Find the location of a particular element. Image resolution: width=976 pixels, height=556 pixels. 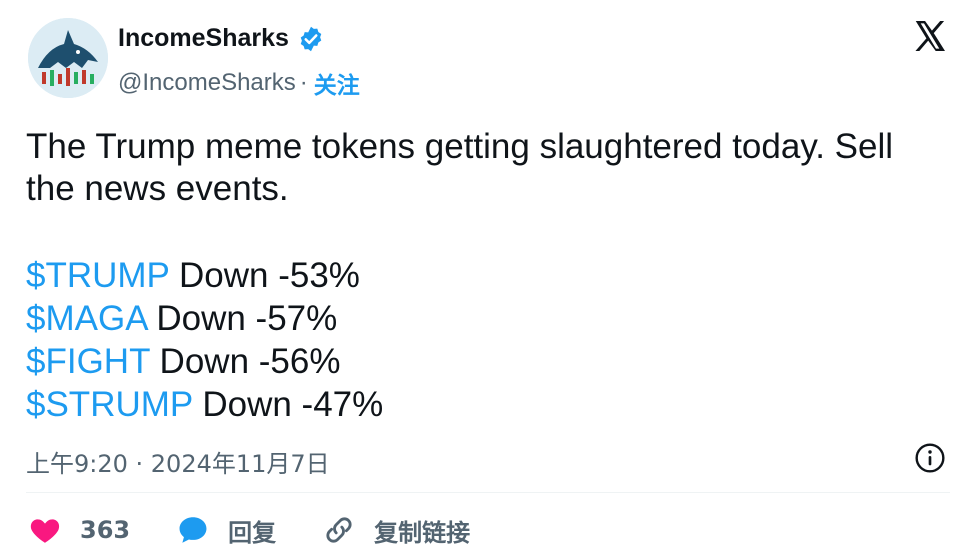

like-button: 363 is located at coordinates (79, 530).